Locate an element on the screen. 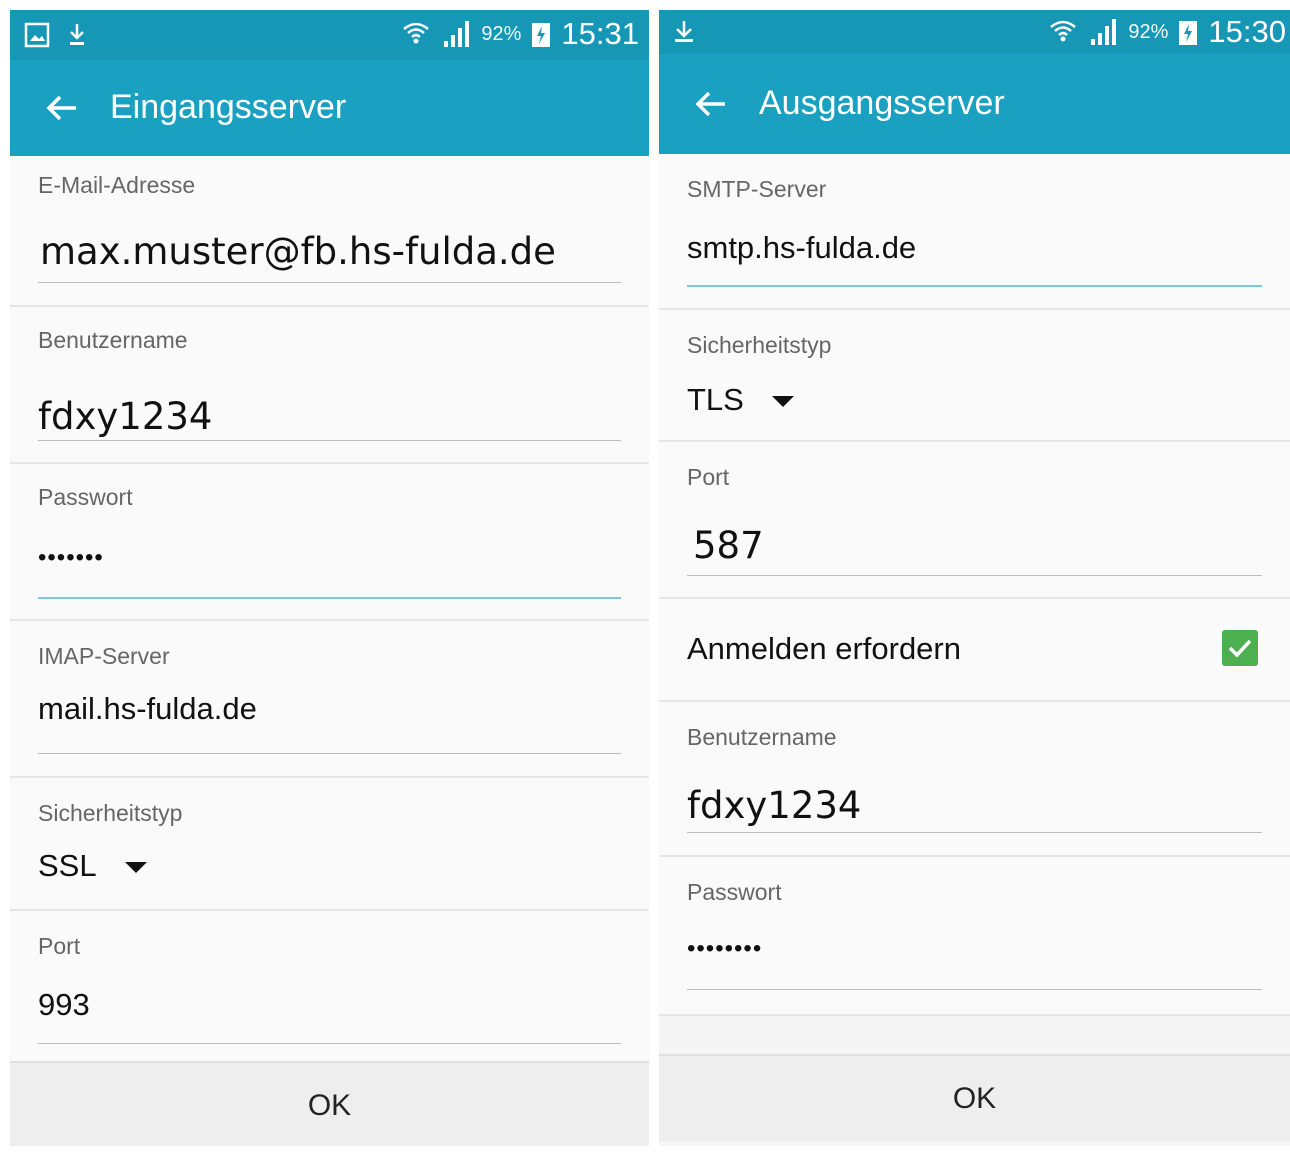  imap-server-label: IMAP-Server is located at coordinates (104, 656).